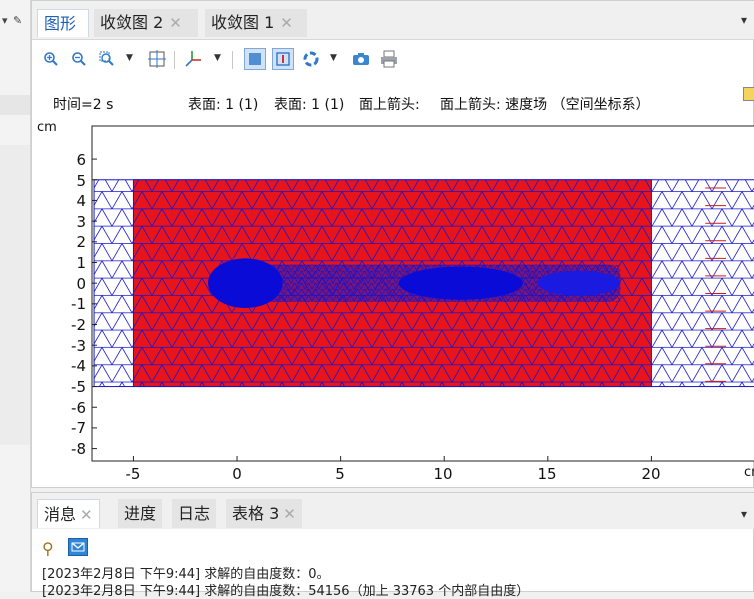 The height and width of the screenshot is (599, 754). I want to click on tab-log: 日志, so click(194, 513).